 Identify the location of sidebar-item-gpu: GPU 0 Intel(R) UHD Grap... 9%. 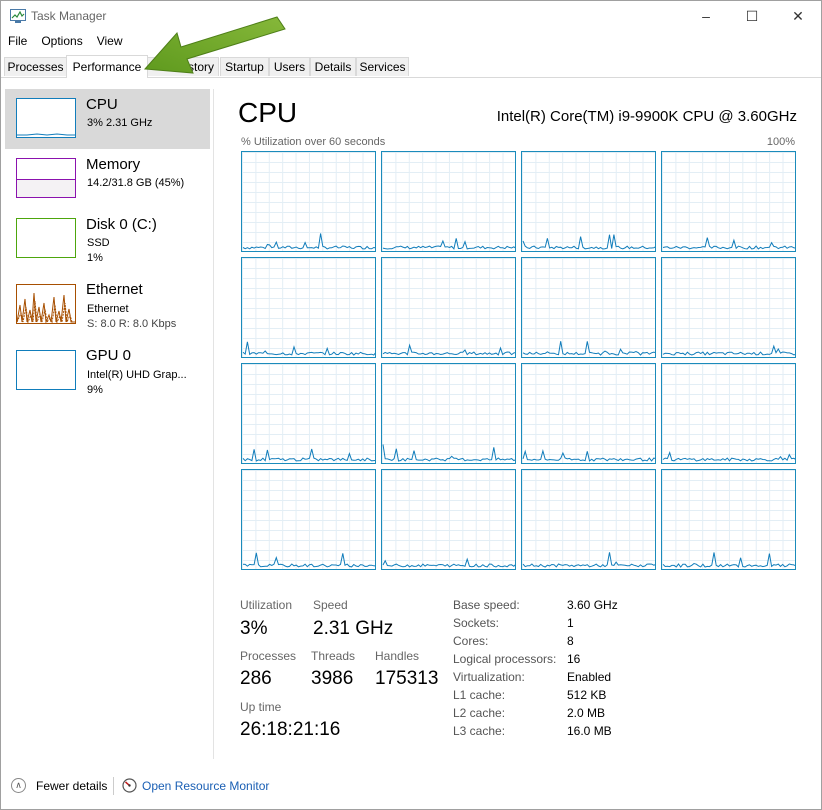
(107, 371).